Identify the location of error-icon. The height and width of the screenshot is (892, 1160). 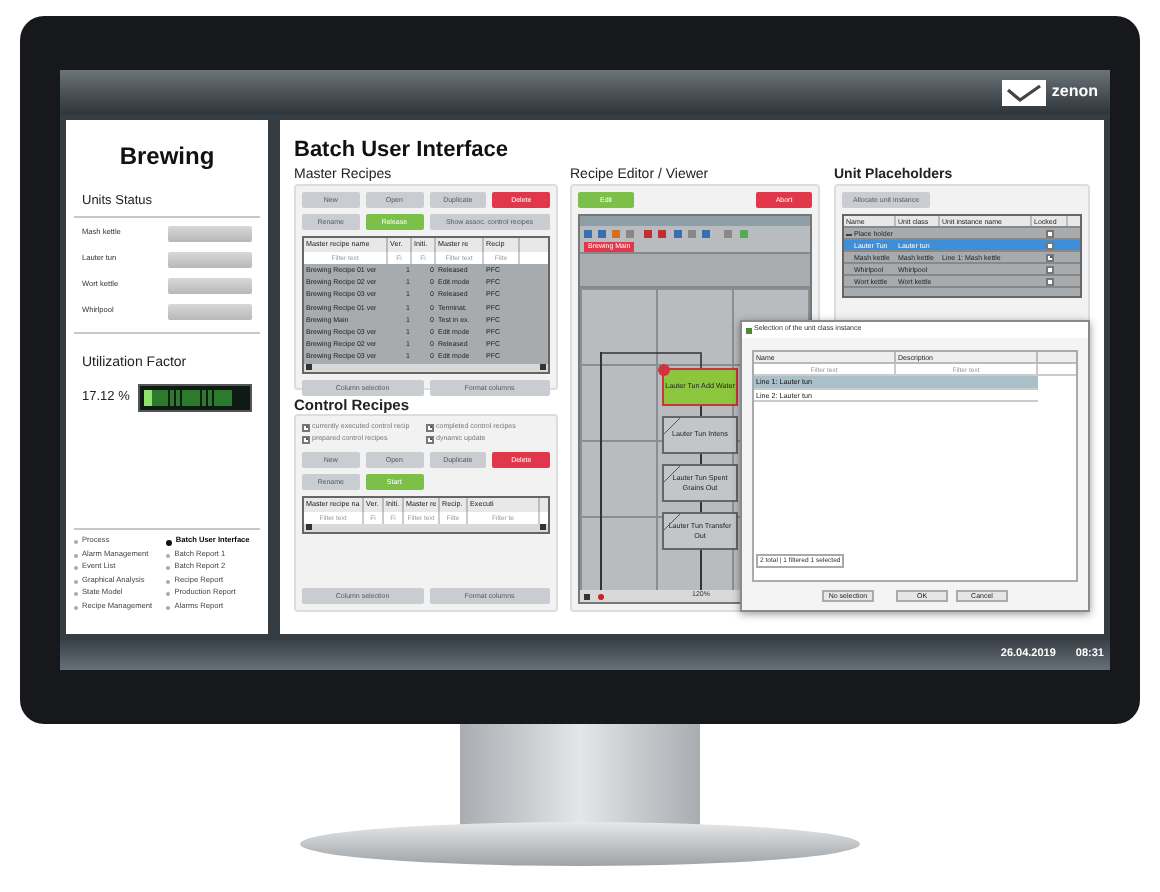
(601, 596).